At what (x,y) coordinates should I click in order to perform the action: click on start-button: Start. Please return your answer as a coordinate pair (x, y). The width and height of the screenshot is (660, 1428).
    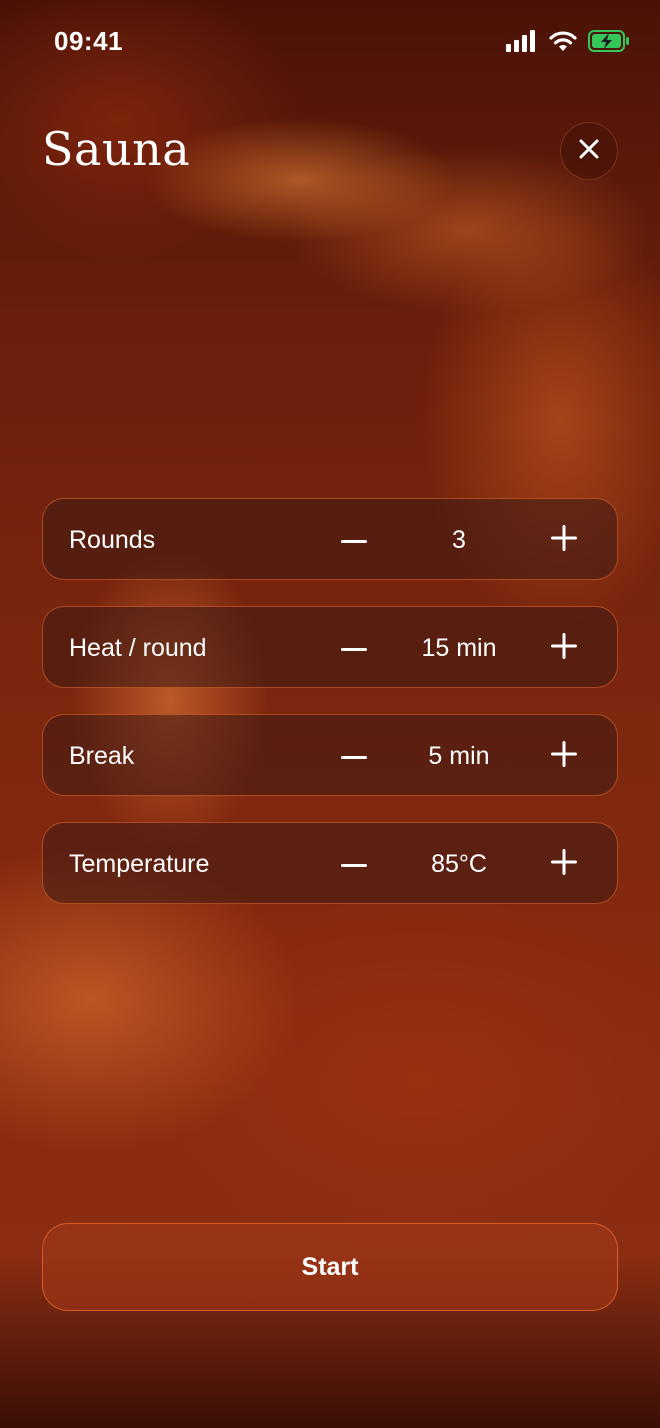
    Looking at the image, I should click on (330, 1267).